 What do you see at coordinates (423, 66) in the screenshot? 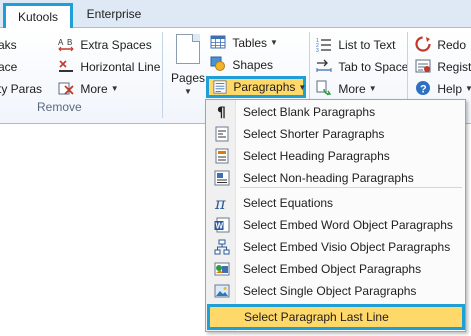
I see `register-icon` at bounding box center [423, 66].